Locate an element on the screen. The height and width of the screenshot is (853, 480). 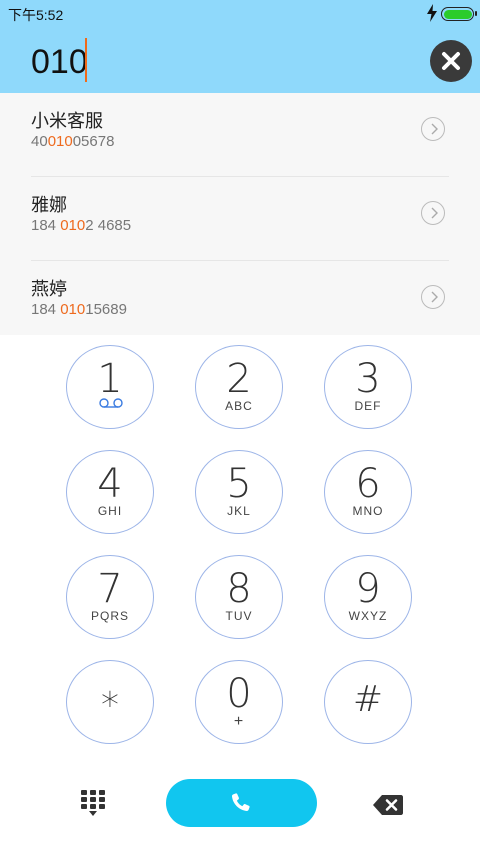
voicemail-icon is located at coordinates (111, 403).